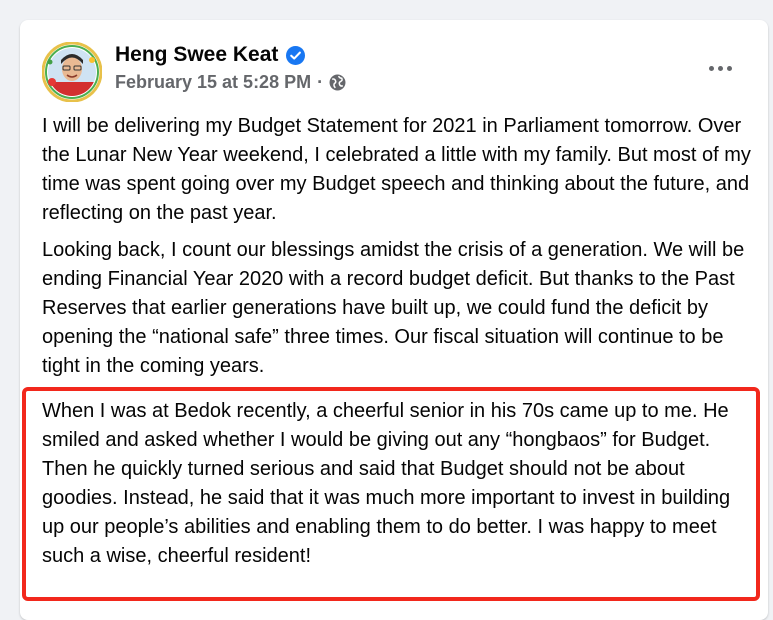 The height and width of the screenshot is (620, 773). Describe the element at coordinates (72, 72) in the screenshot. I see `author-avatar` at that location.